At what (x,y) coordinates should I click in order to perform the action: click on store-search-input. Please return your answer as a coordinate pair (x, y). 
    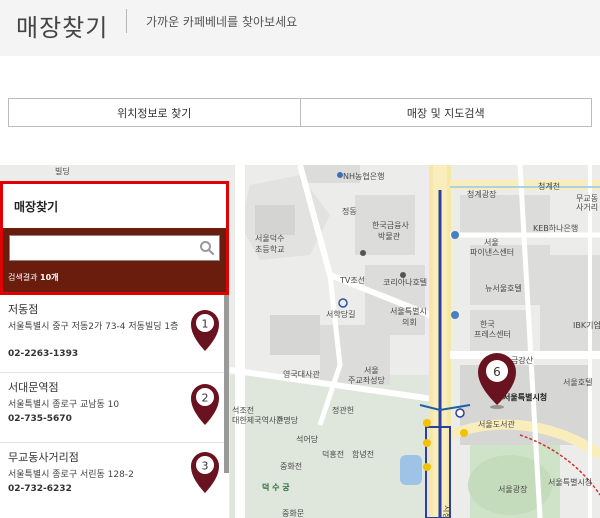
    Looking at the image, I should click on (100, 248).